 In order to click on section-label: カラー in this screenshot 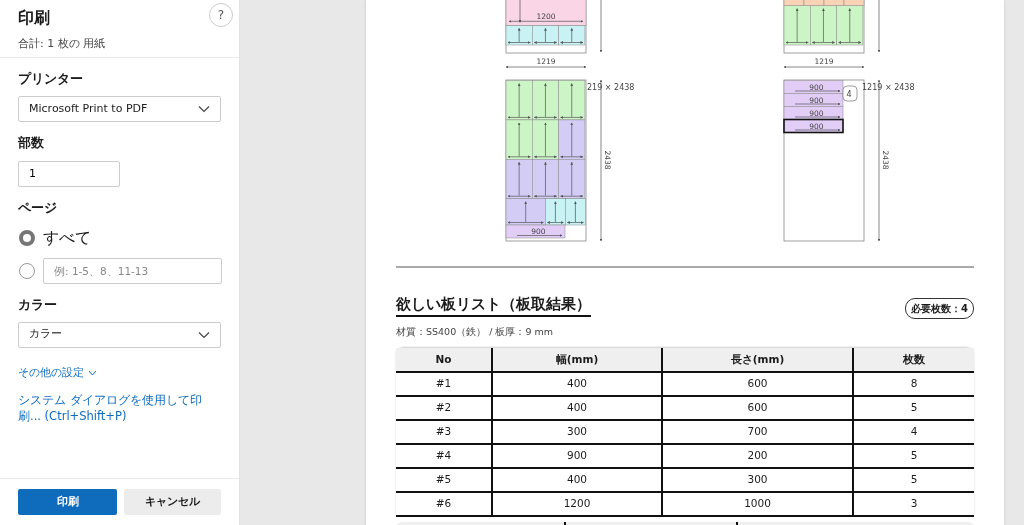, I will do `click(37, 304)`.